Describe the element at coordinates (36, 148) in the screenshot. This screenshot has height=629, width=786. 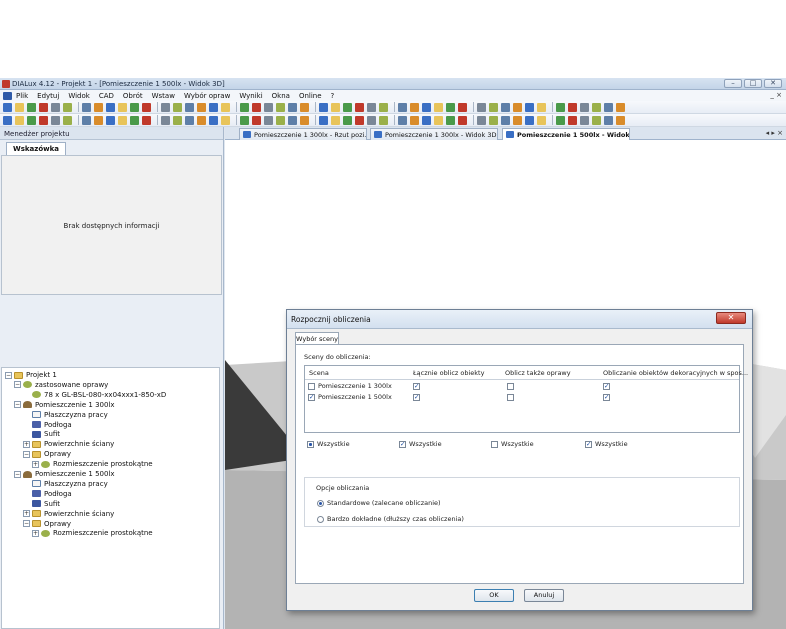
I see `tab-hint: Wskazówka` at that location.